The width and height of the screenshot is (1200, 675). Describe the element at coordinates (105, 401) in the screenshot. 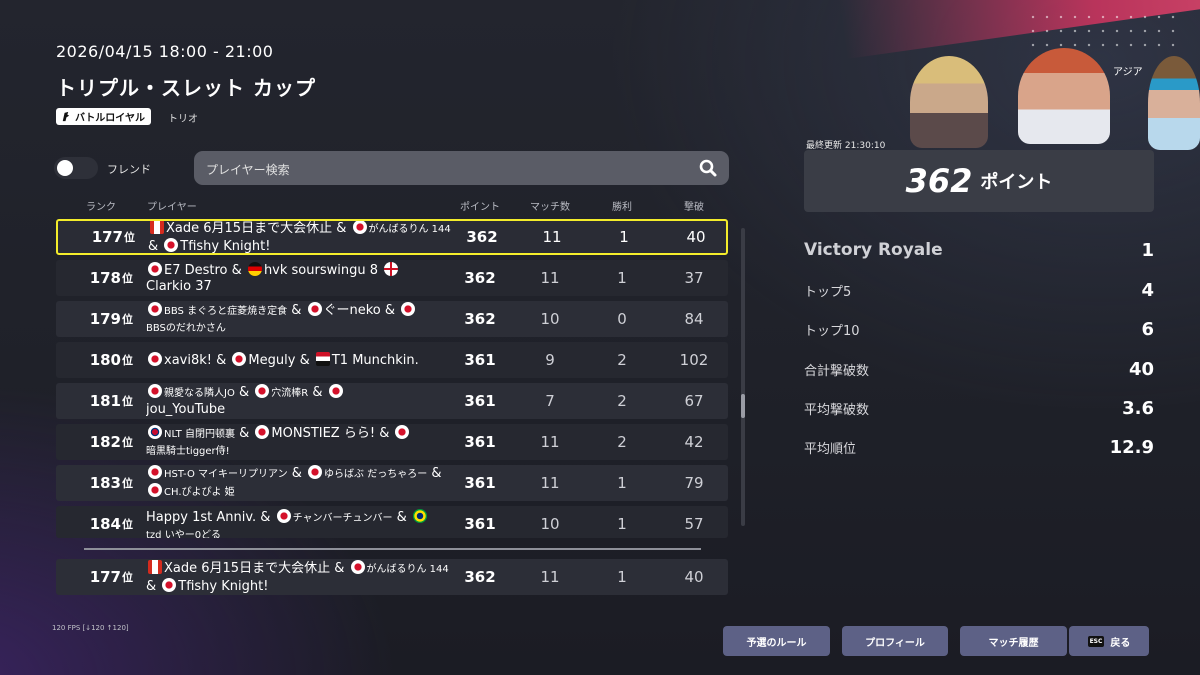

I see `rank-value: 181` at that location.